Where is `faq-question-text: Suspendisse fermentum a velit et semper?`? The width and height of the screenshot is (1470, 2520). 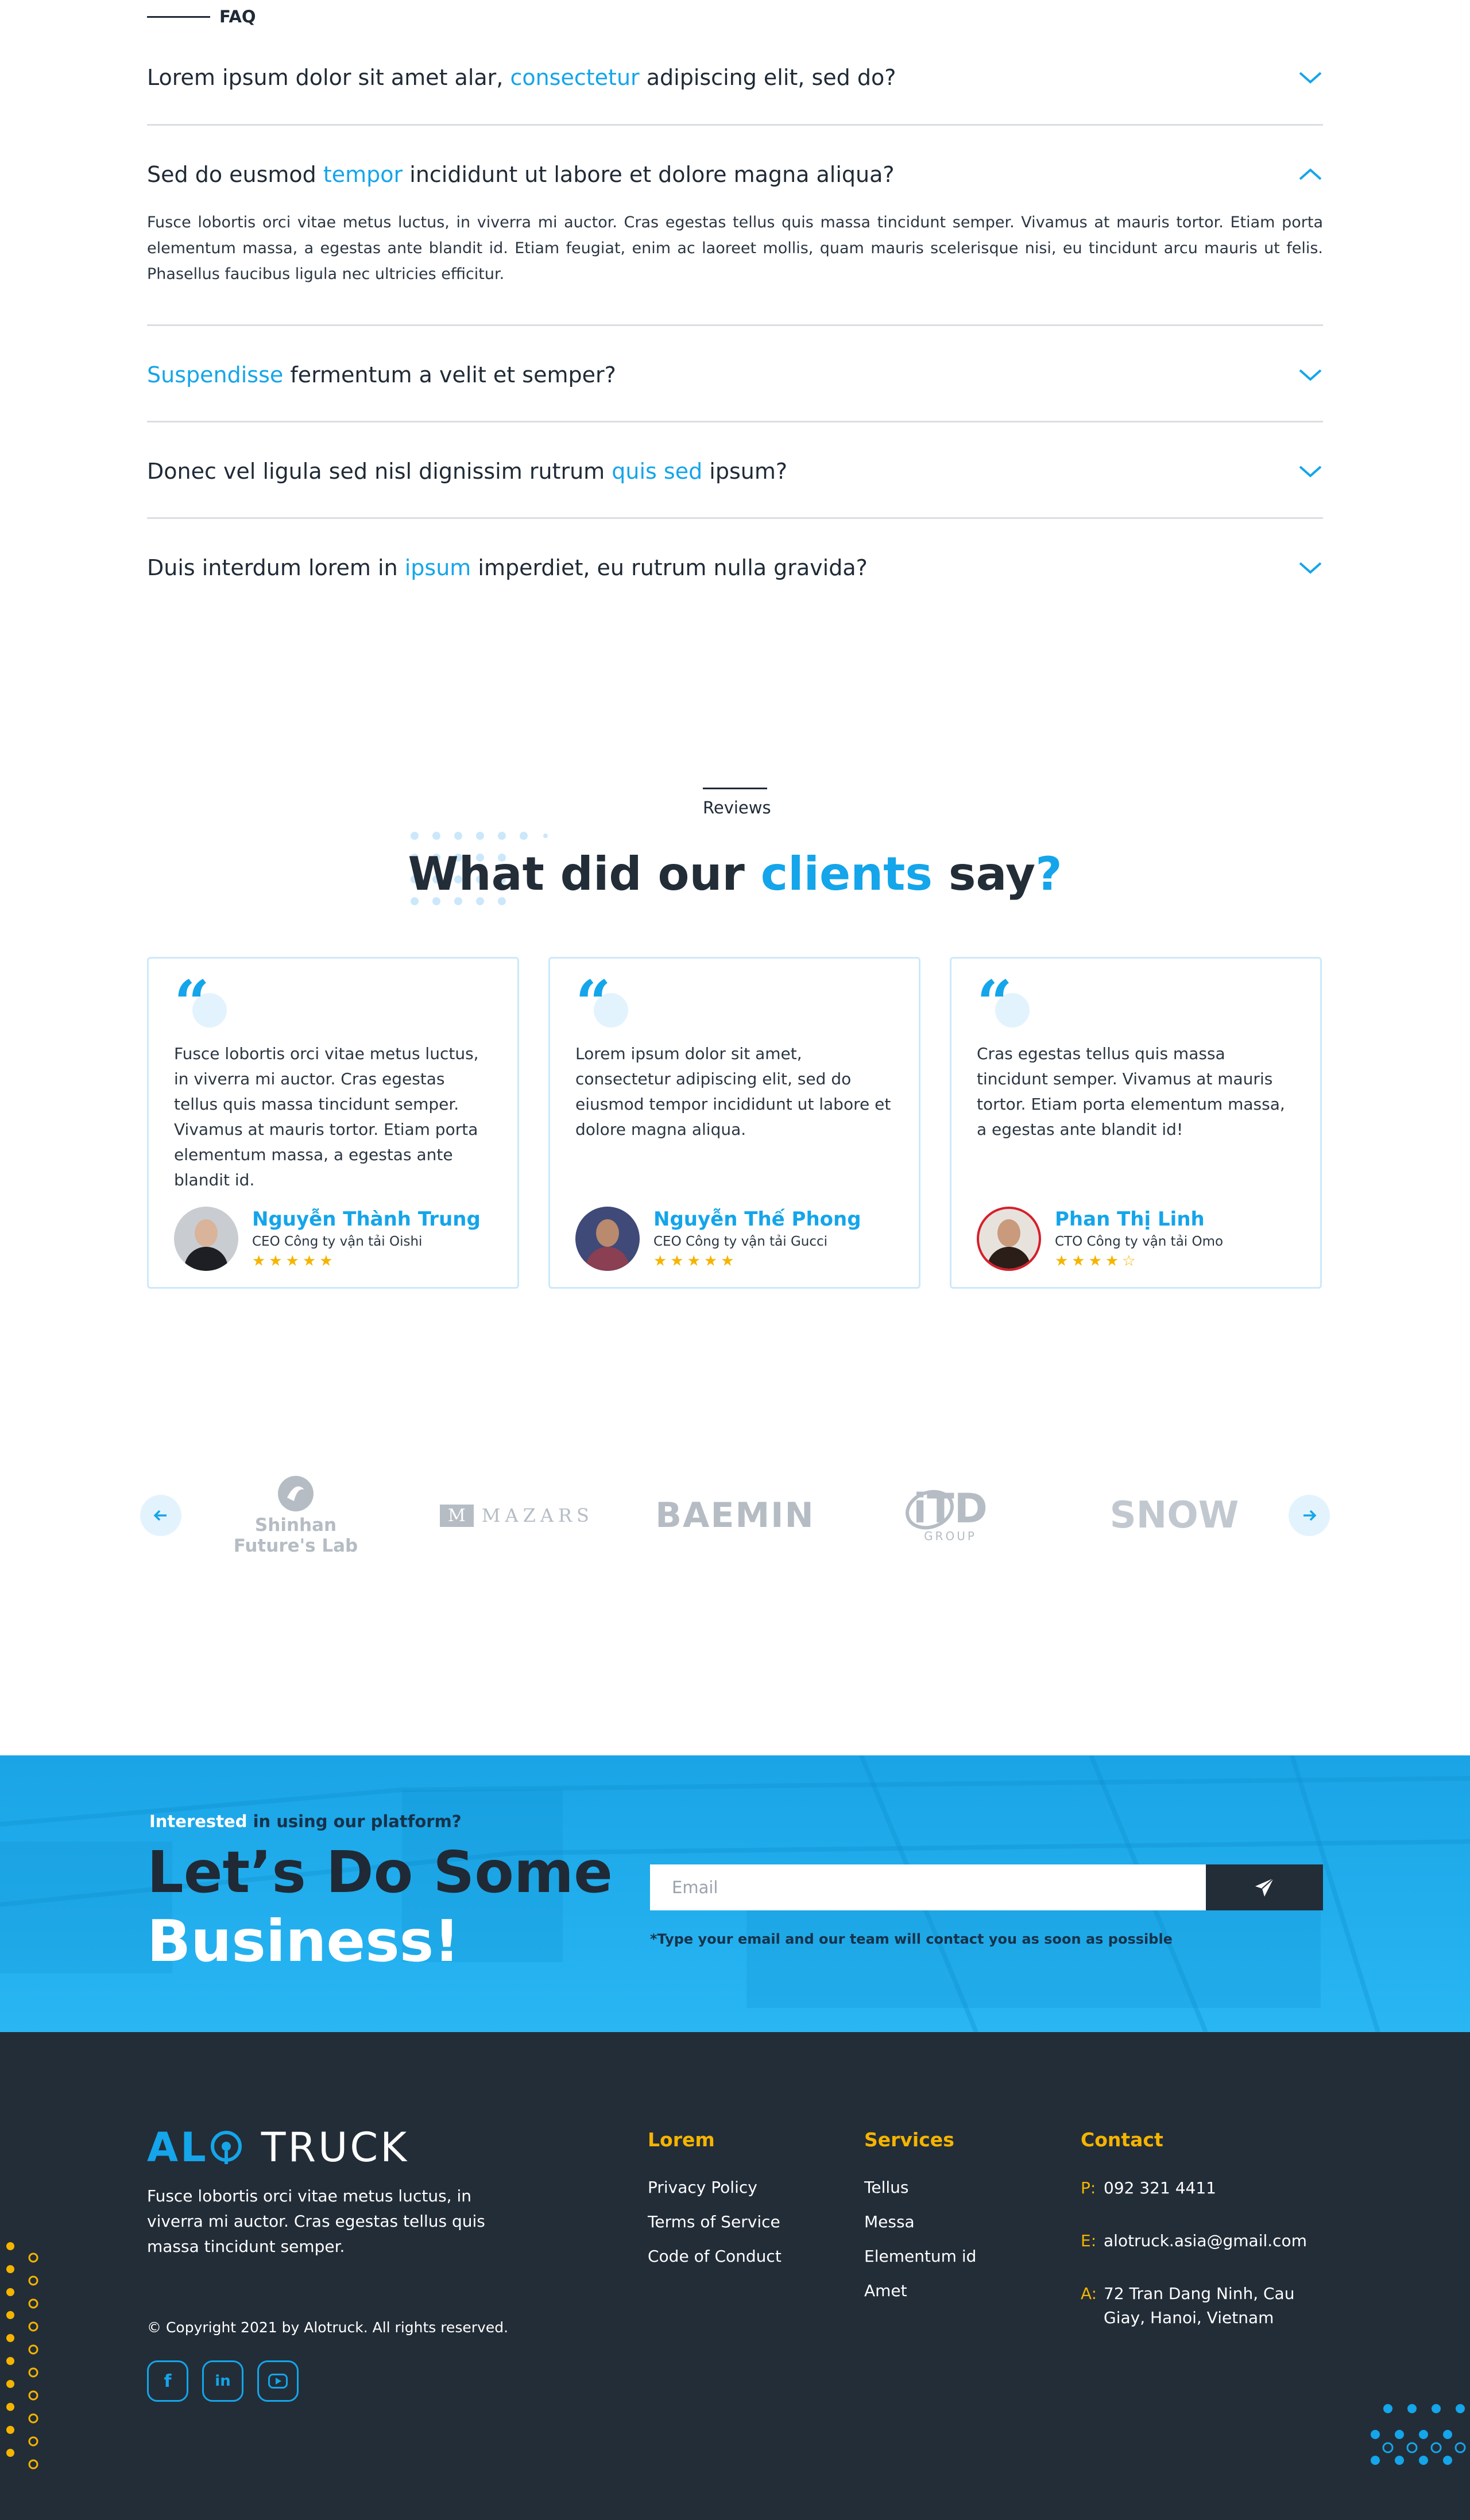
faq-question-text: Suspendisse fermentum a velit et semper? is located at coordinates (381, 374).